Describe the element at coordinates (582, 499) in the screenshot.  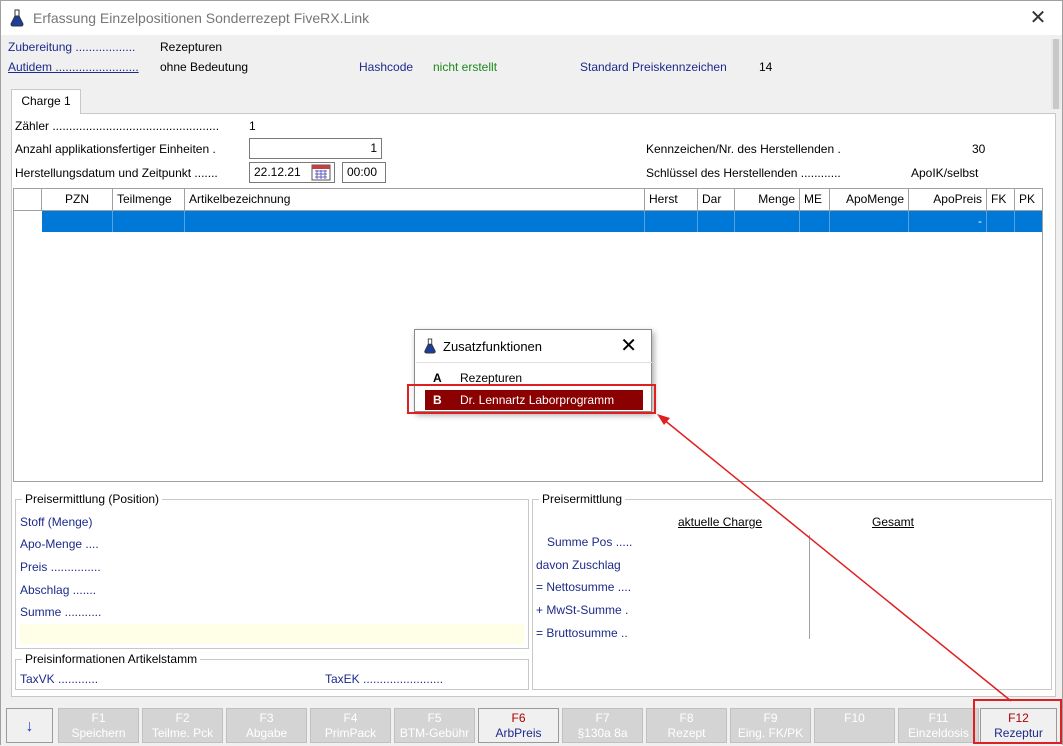
I see `preisermittlung-title: Preisermittlung` at that location.